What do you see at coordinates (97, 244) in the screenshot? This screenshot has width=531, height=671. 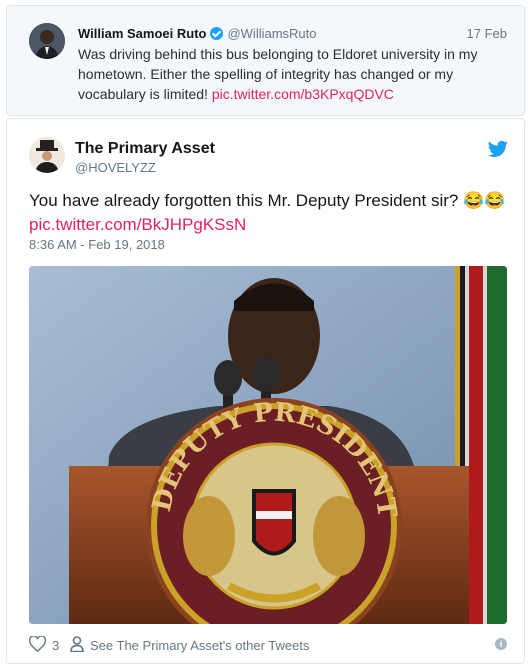 I see `tweet-timestamp: 8:36 AM - Feb 19, 2018` at bounding box center [97, 244].